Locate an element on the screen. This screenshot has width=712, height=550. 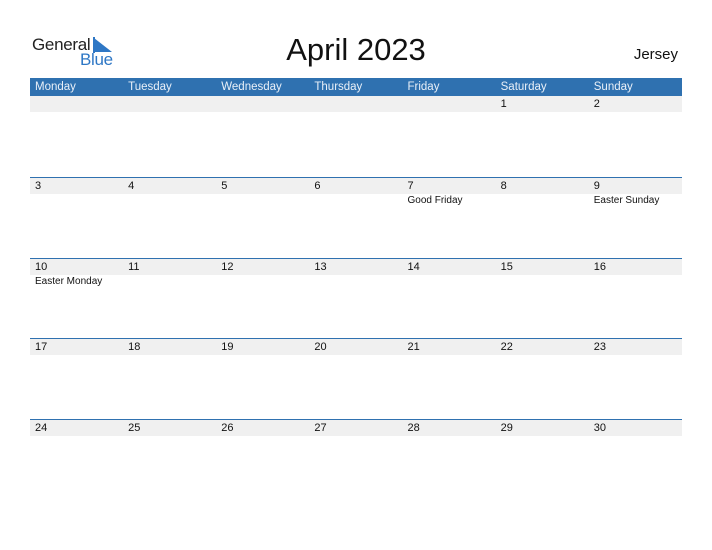
day-number: 7 is located at coordinates (410, 186).